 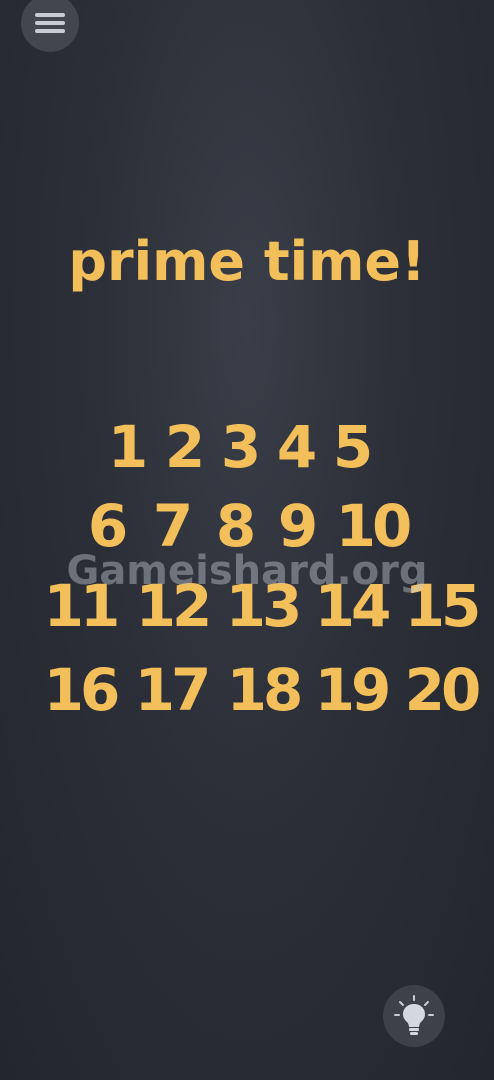 What do you see at coordinates (353, 447) in the screenshot?
I see `number-5: 5` at bounding box center [353, 447].